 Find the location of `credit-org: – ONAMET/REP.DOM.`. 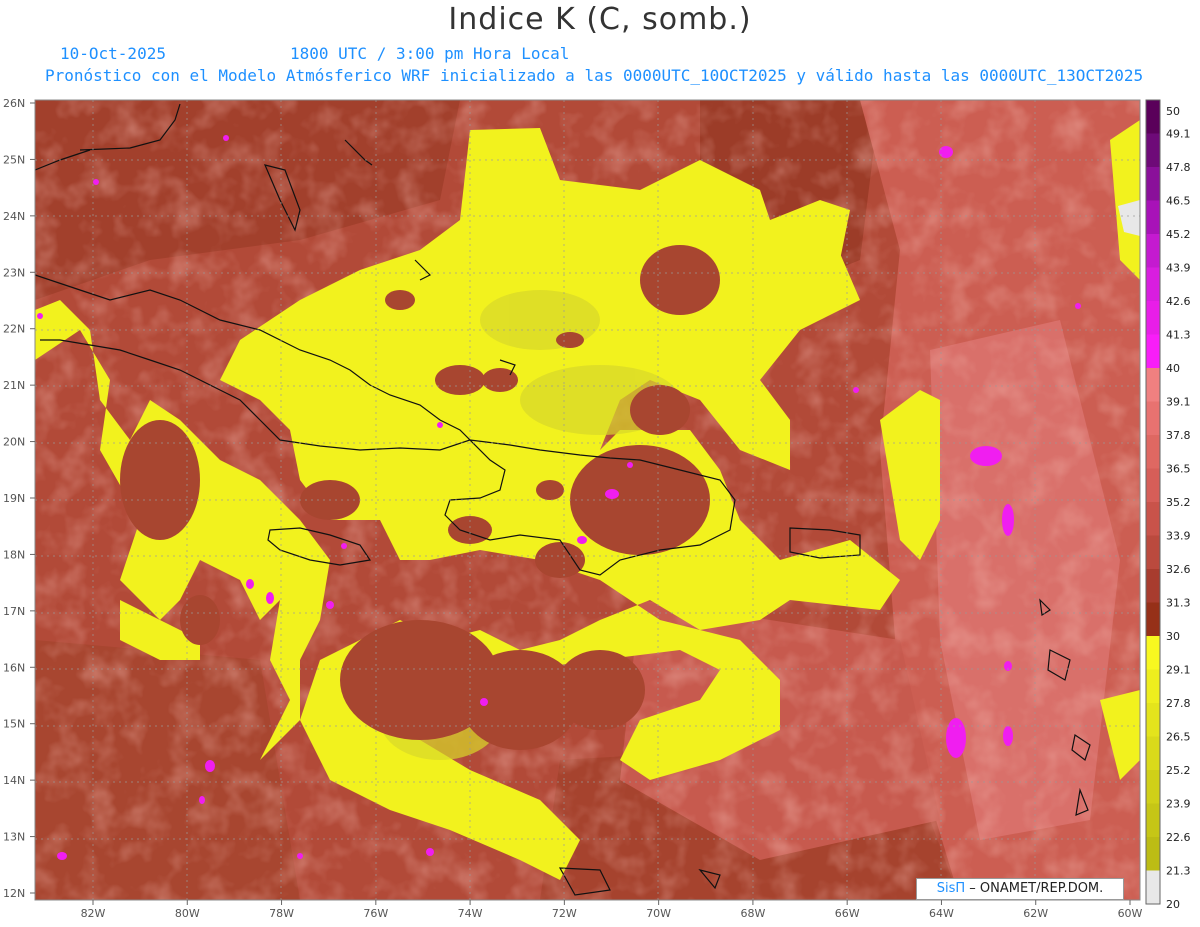

credit-org: – ONAMET/REP.DOM. is located at coordinates (1036, 888).